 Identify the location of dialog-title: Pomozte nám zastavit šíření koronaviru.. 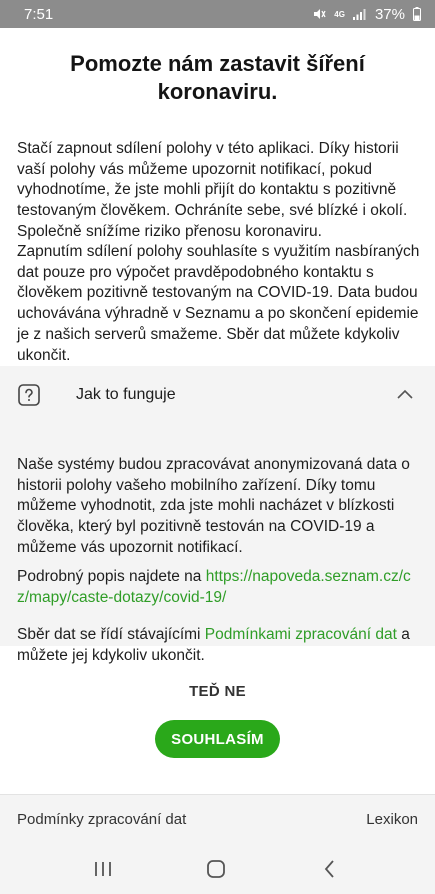
(217, 77).